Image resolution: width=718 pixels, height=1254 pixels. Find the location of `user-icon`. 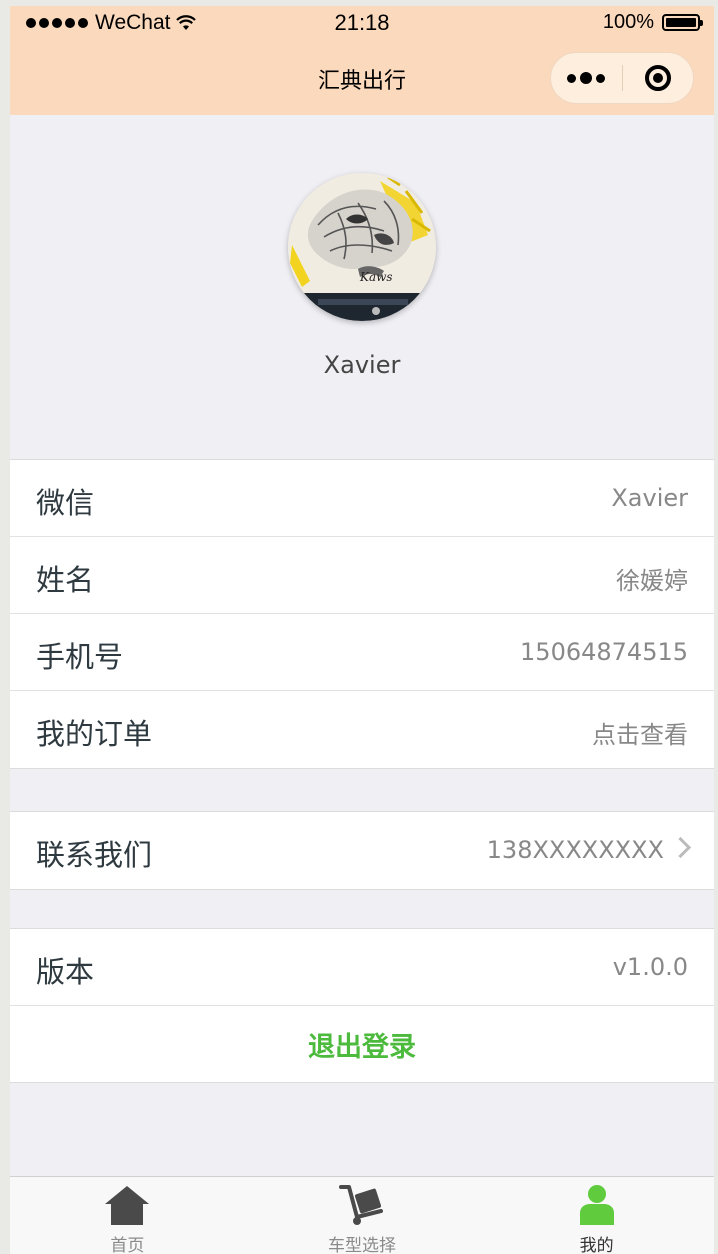

user-icon is located at coordinates (596, 1205).